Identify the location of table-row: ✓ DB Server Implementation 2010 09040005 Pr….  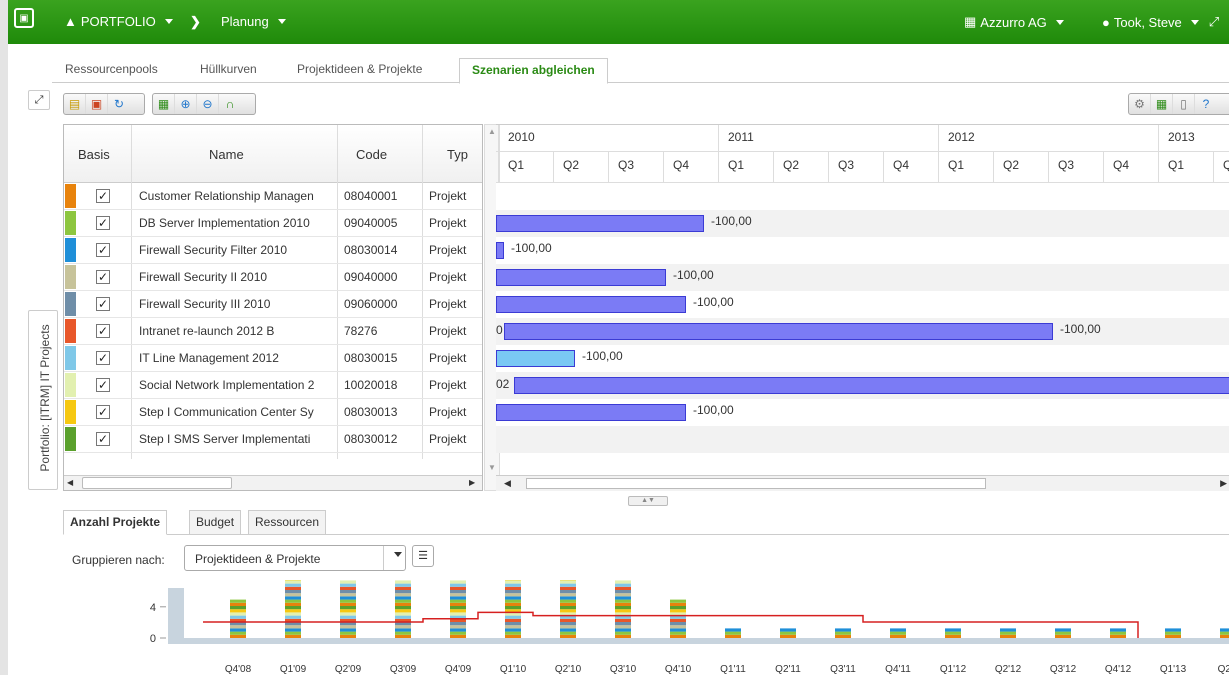
(273, 223).